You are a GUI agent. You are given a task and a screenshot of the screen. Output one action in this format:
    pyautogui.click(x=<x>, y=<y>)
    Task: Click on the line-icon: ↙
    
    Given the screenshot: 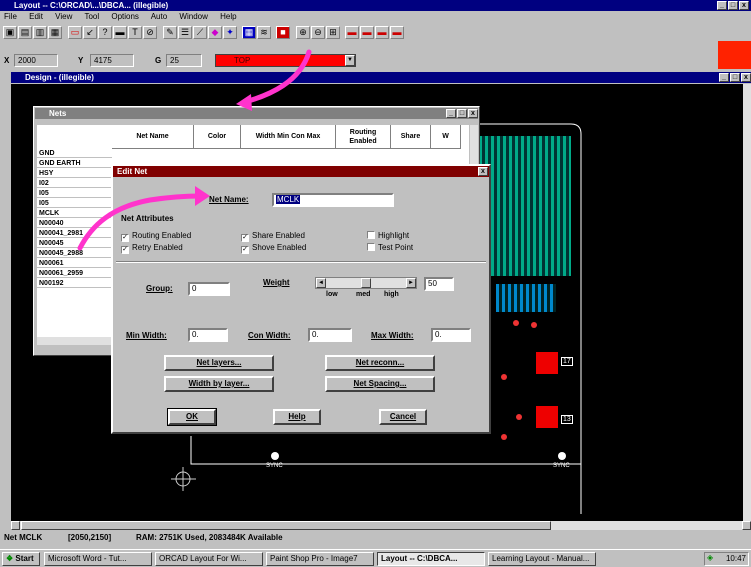 What is the action you would take?
    pyautogui.click(x=90, y=32)
    